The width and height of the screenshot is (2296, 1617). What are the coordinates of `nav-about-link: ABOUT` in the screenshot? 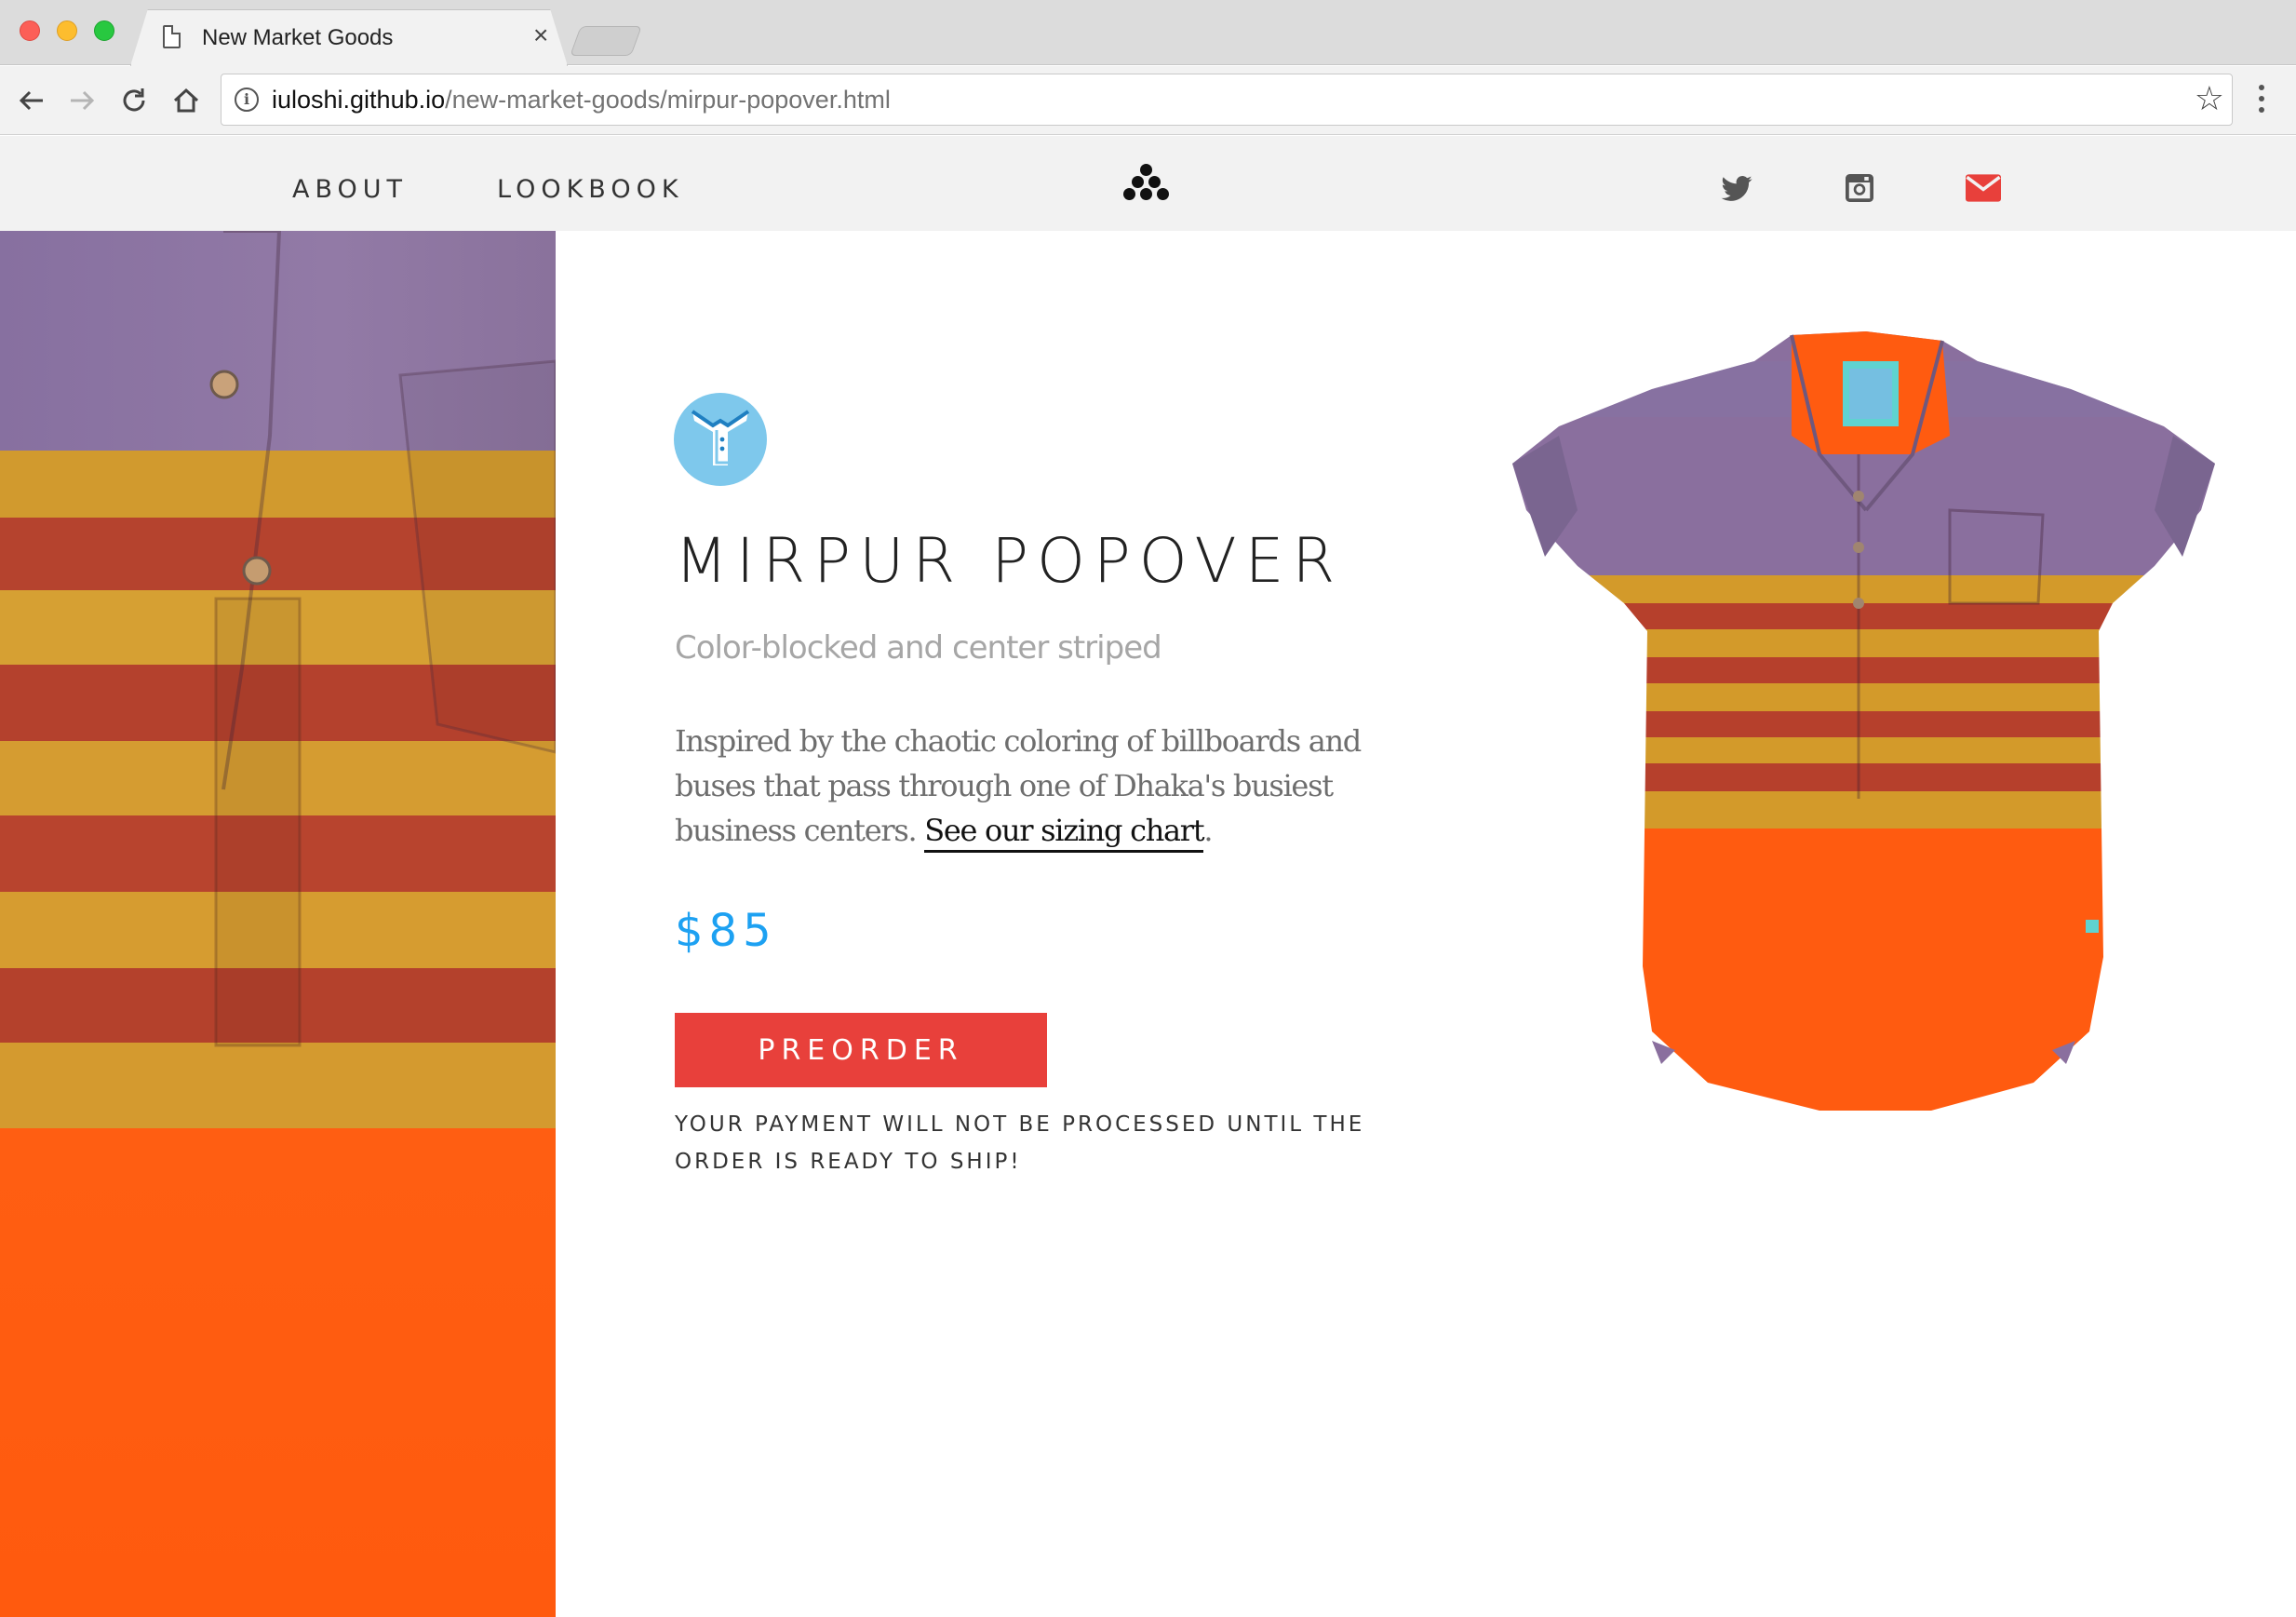 It's located at (350, 189).